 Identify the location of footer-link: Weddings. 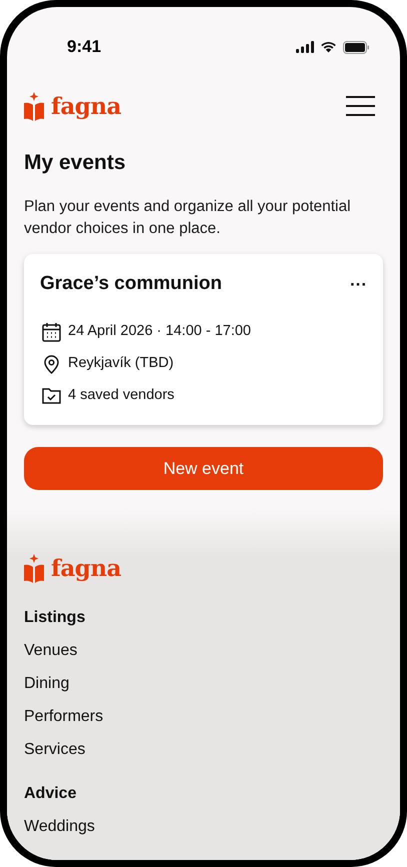
(59, 826).